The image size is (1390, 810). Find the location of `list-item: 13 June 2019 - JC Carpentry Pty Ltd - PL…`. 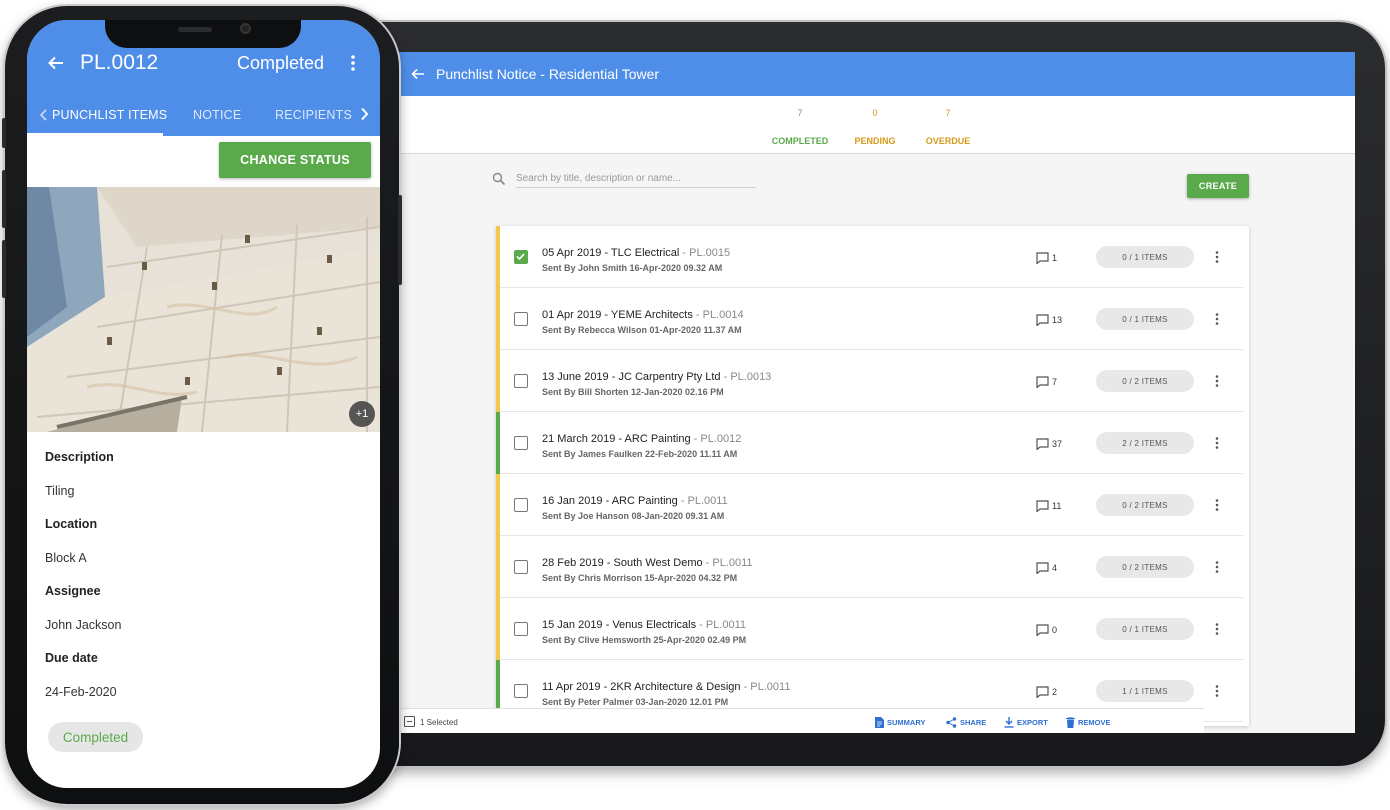

list-item: 13 June 2019 - JC Carpentry Pty Ltd - PL… is located at coordinates (869, 381).